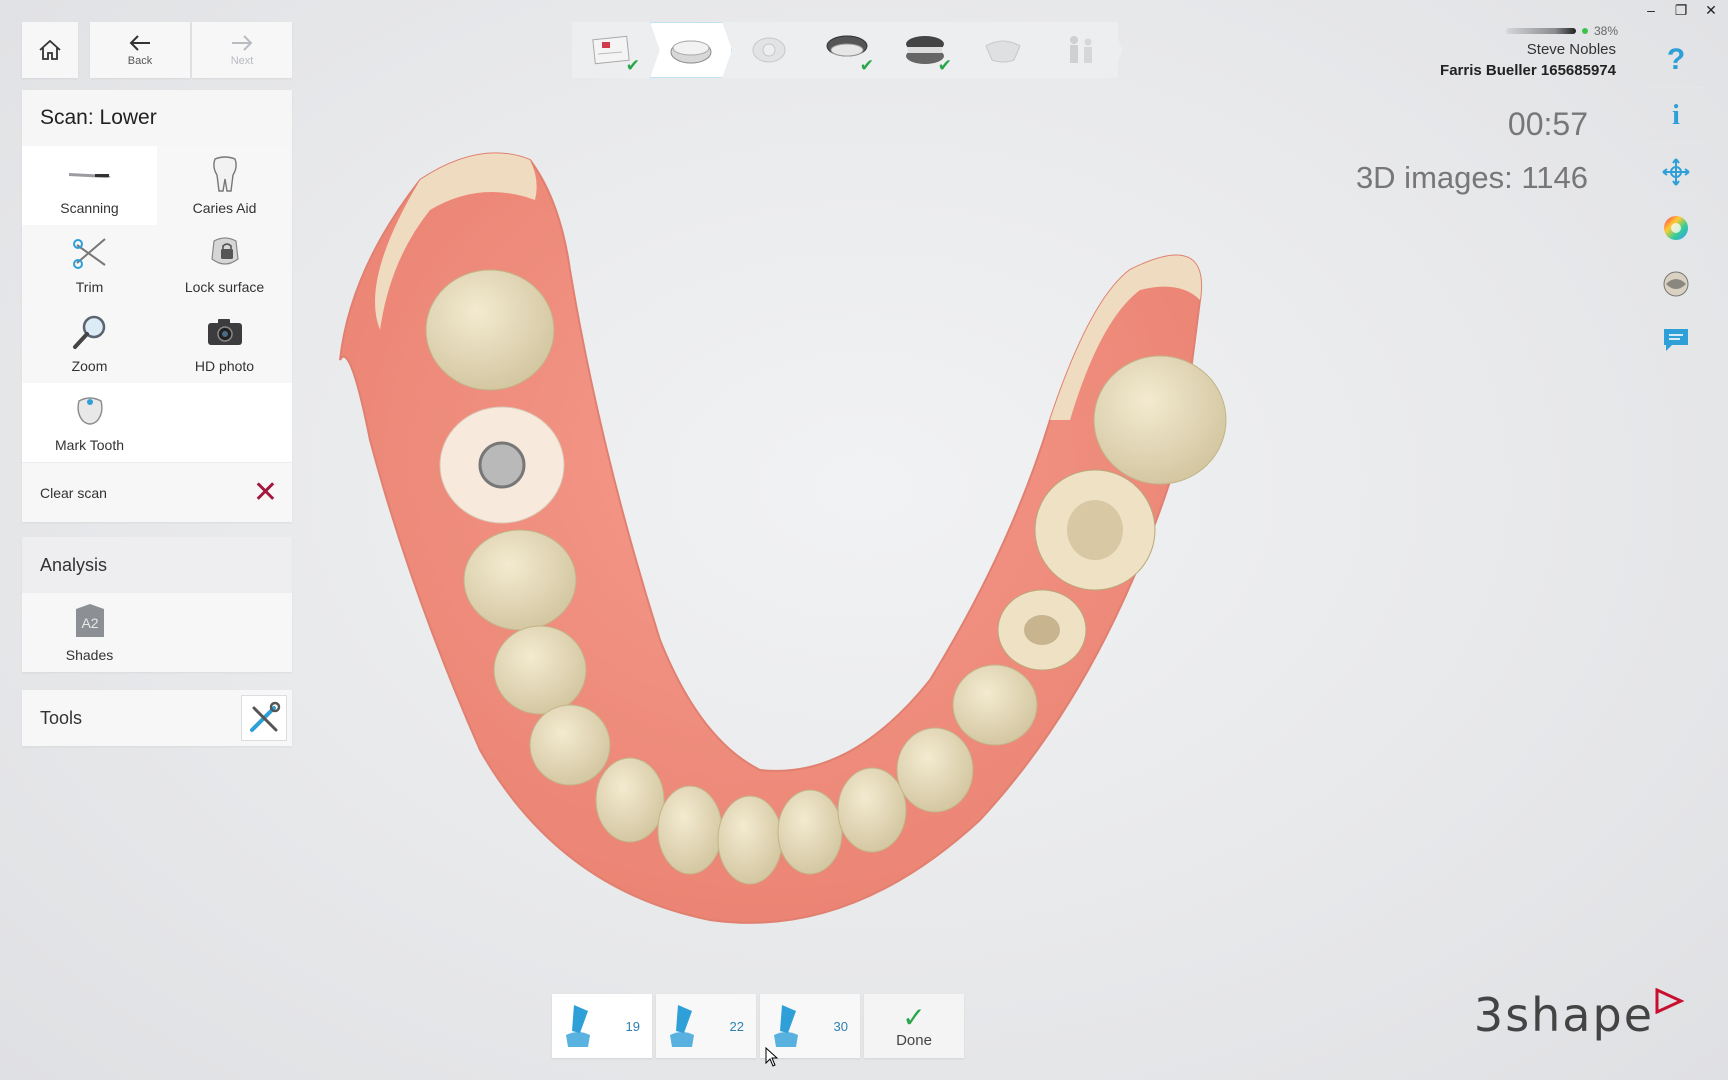 The height and width of the screenshot is (1080, 1728). I want to click on comment-icon, so click(1676, 339).